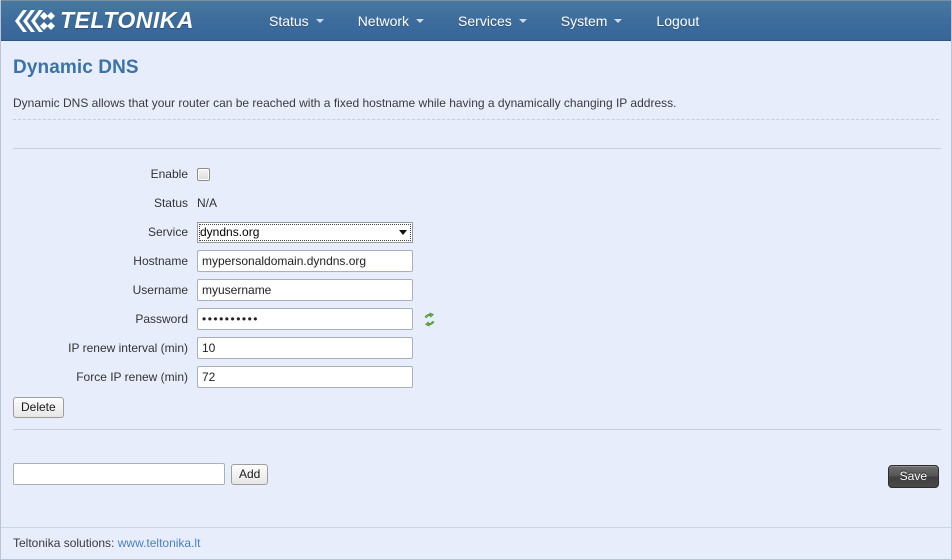 This screenshot has width=952, height=560. What do you see at coordinates (476, 543) in the screenshot?
I see `page-footer: Teltonika solutions: www.teltonika.lt` at bounding box center [476, 543].